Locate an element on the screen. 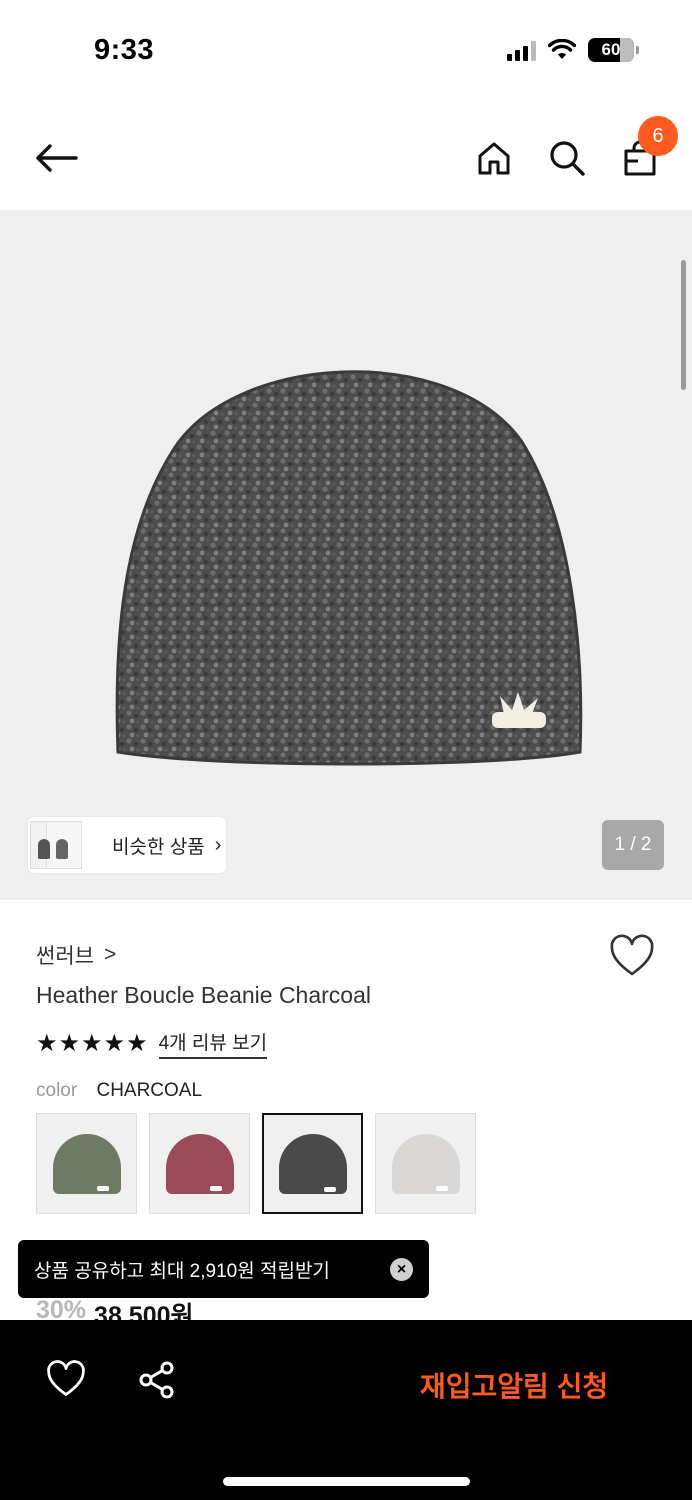 The width and height of the screenshot is (692, 1500). battery-level: 60 is located at coordinates (611, 49).